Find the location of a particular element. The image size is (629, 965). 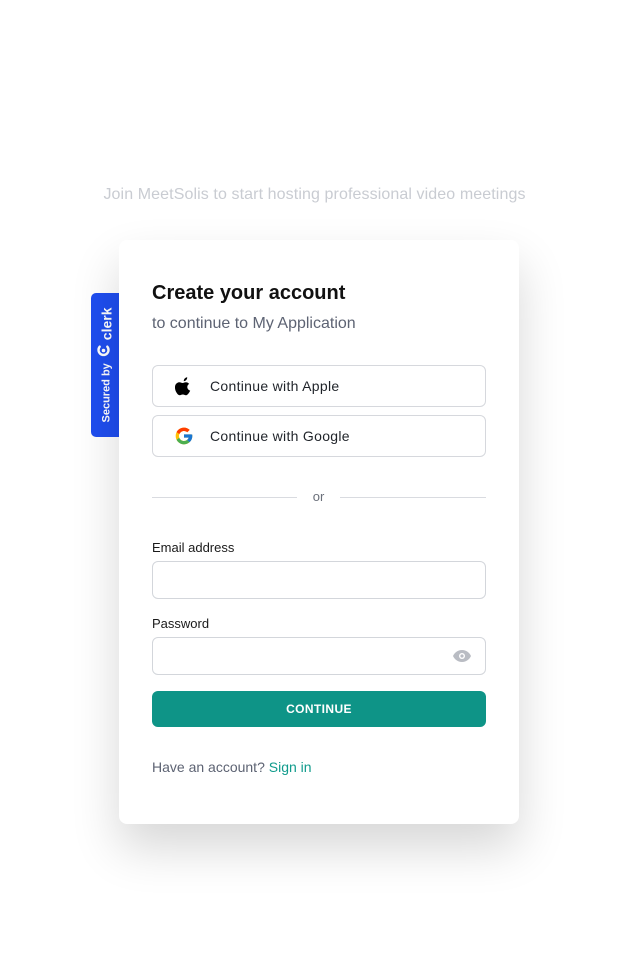

apple-icon is located at coordinates (184, 386).